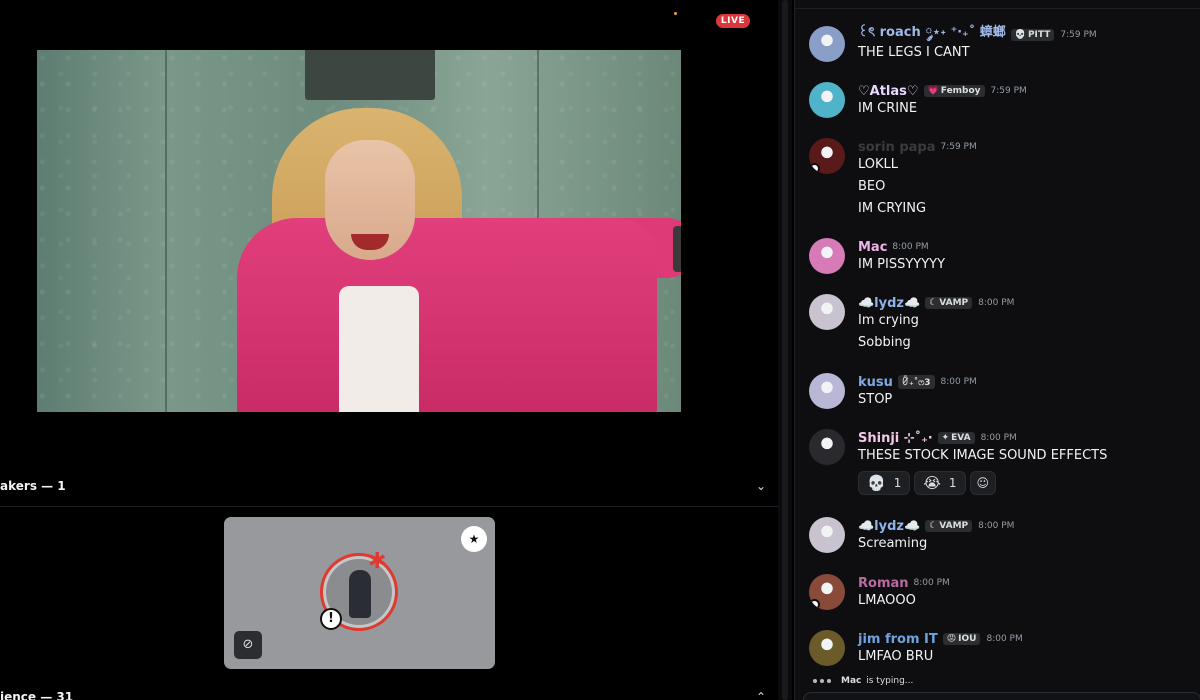 The image size is (1200, 700). What do you see at coordinates (872, 247) in the screenshot?
I see `username: Mac` at bounding box center [872, 247].